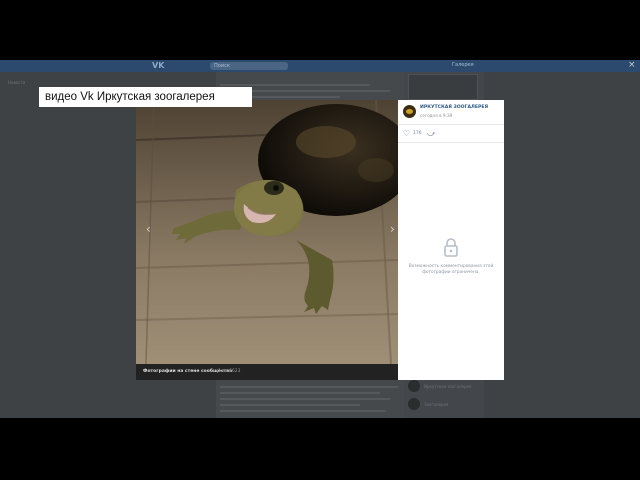 This screenshot has width=640, height=480. What do you see at coordinates (392, 229) in the screenshot?
I see `next-photo-arrow: ›` at bounding box center [392, 229].